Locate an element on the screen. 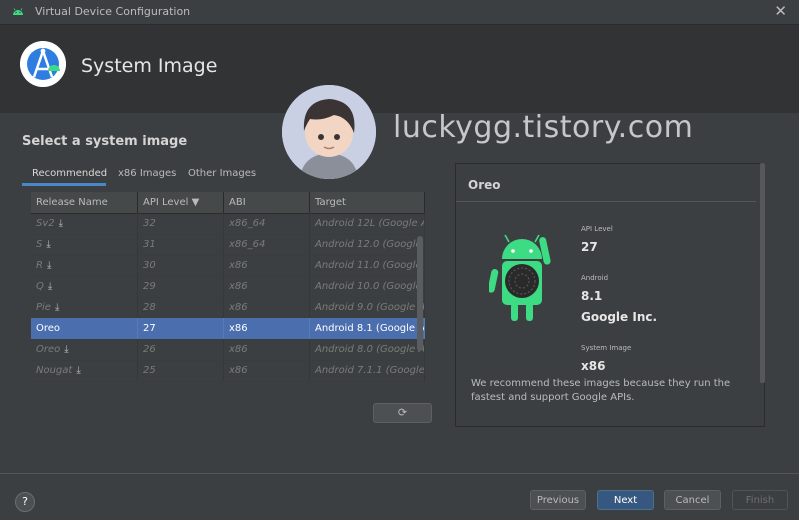 The image size is (799, 520). detail-divider is located at coordinates (606, 201).